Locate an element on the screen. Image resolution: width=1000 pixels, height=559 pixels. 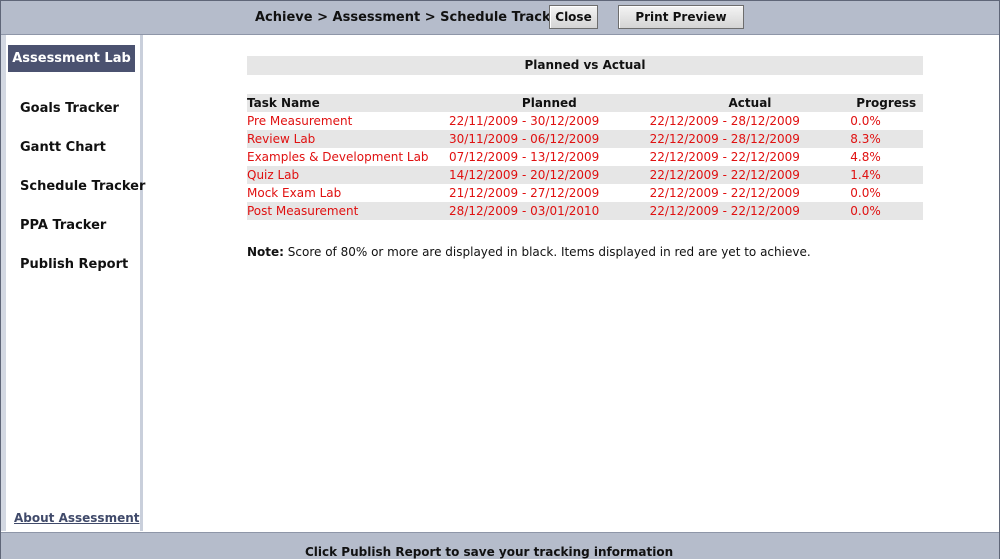
table-header-row: Task Name Planned Actual Progress is located at coordinates (585, 103).